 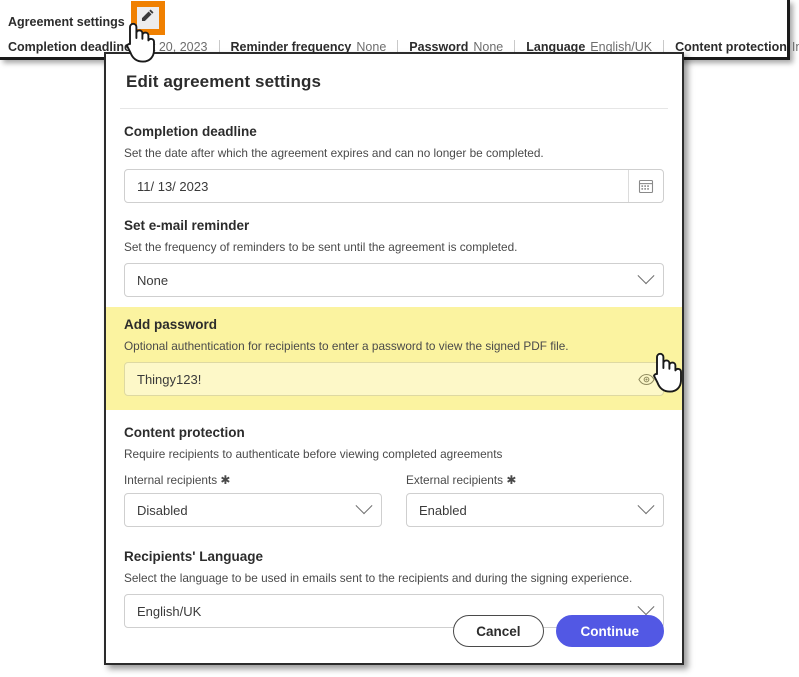 I want to click on banner-title: Agreement settings, so click(x=66, y=22).